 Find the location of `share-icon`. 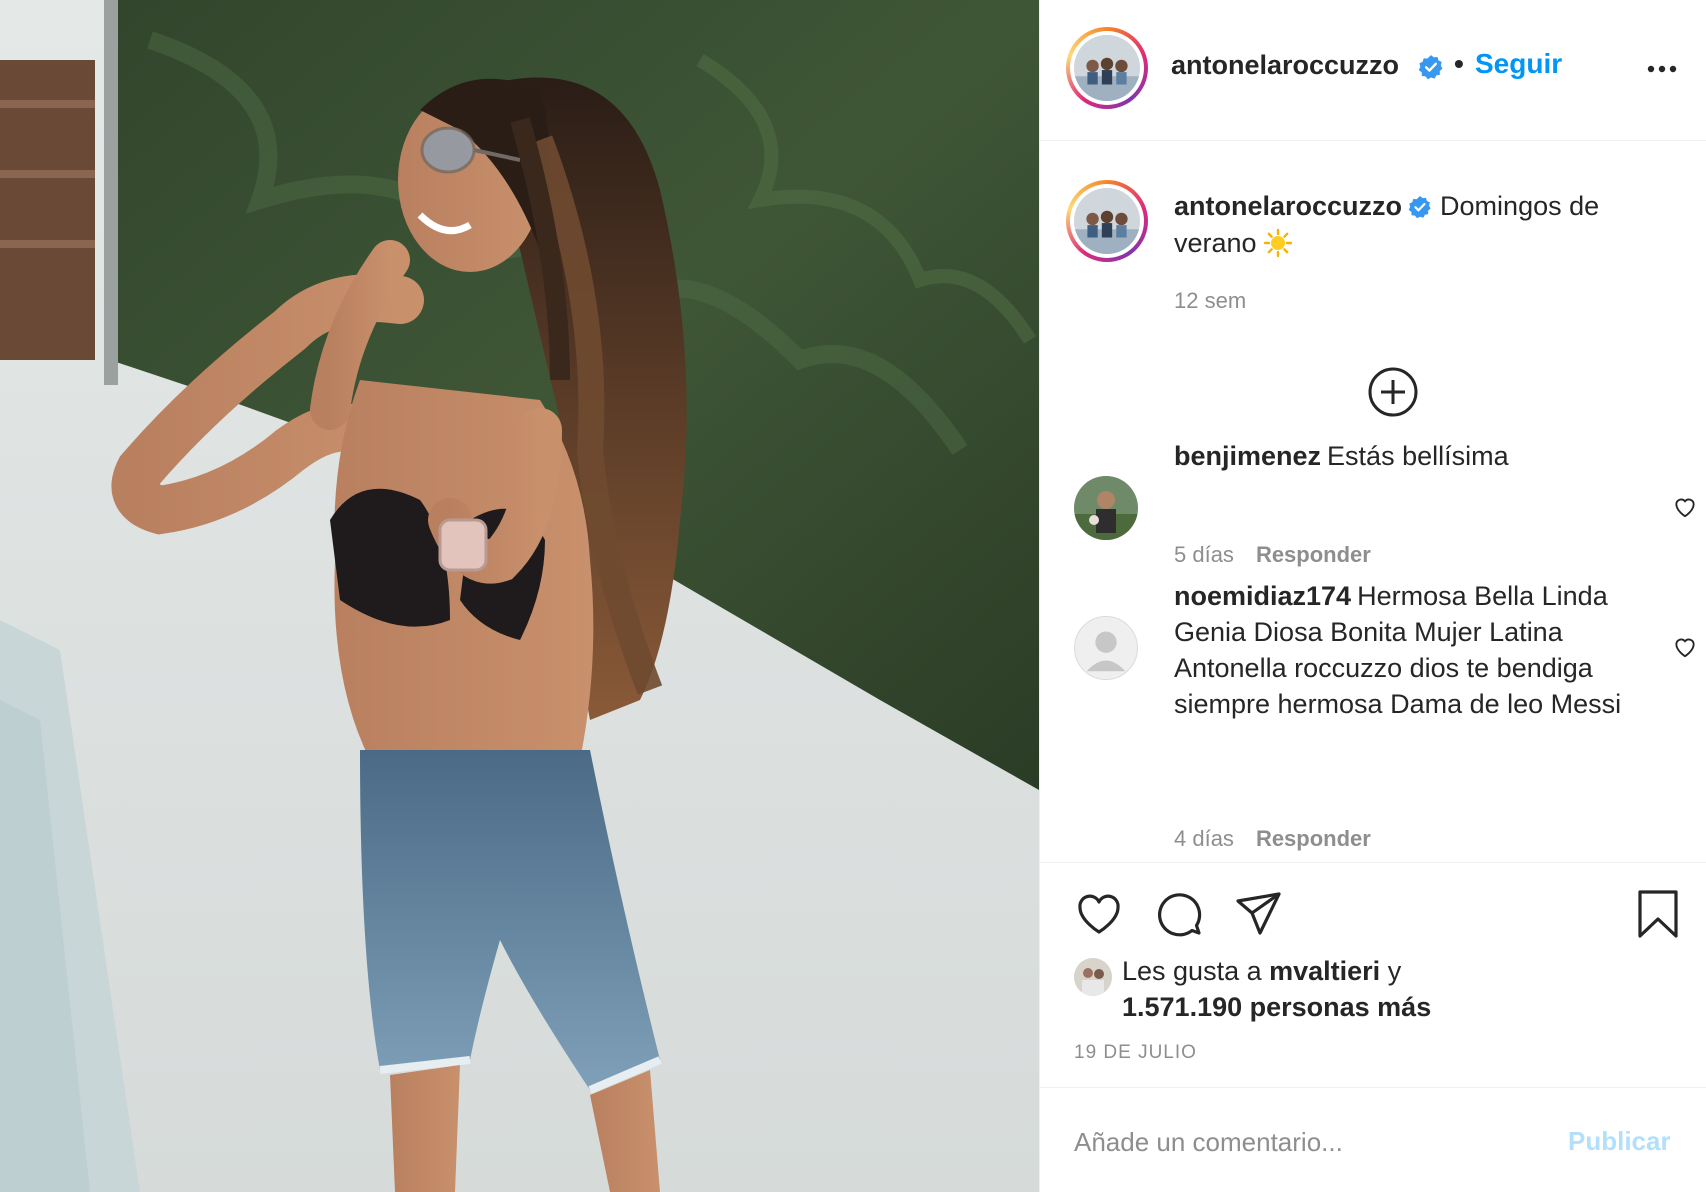

share-icon is located at coordinates (1259, 914).